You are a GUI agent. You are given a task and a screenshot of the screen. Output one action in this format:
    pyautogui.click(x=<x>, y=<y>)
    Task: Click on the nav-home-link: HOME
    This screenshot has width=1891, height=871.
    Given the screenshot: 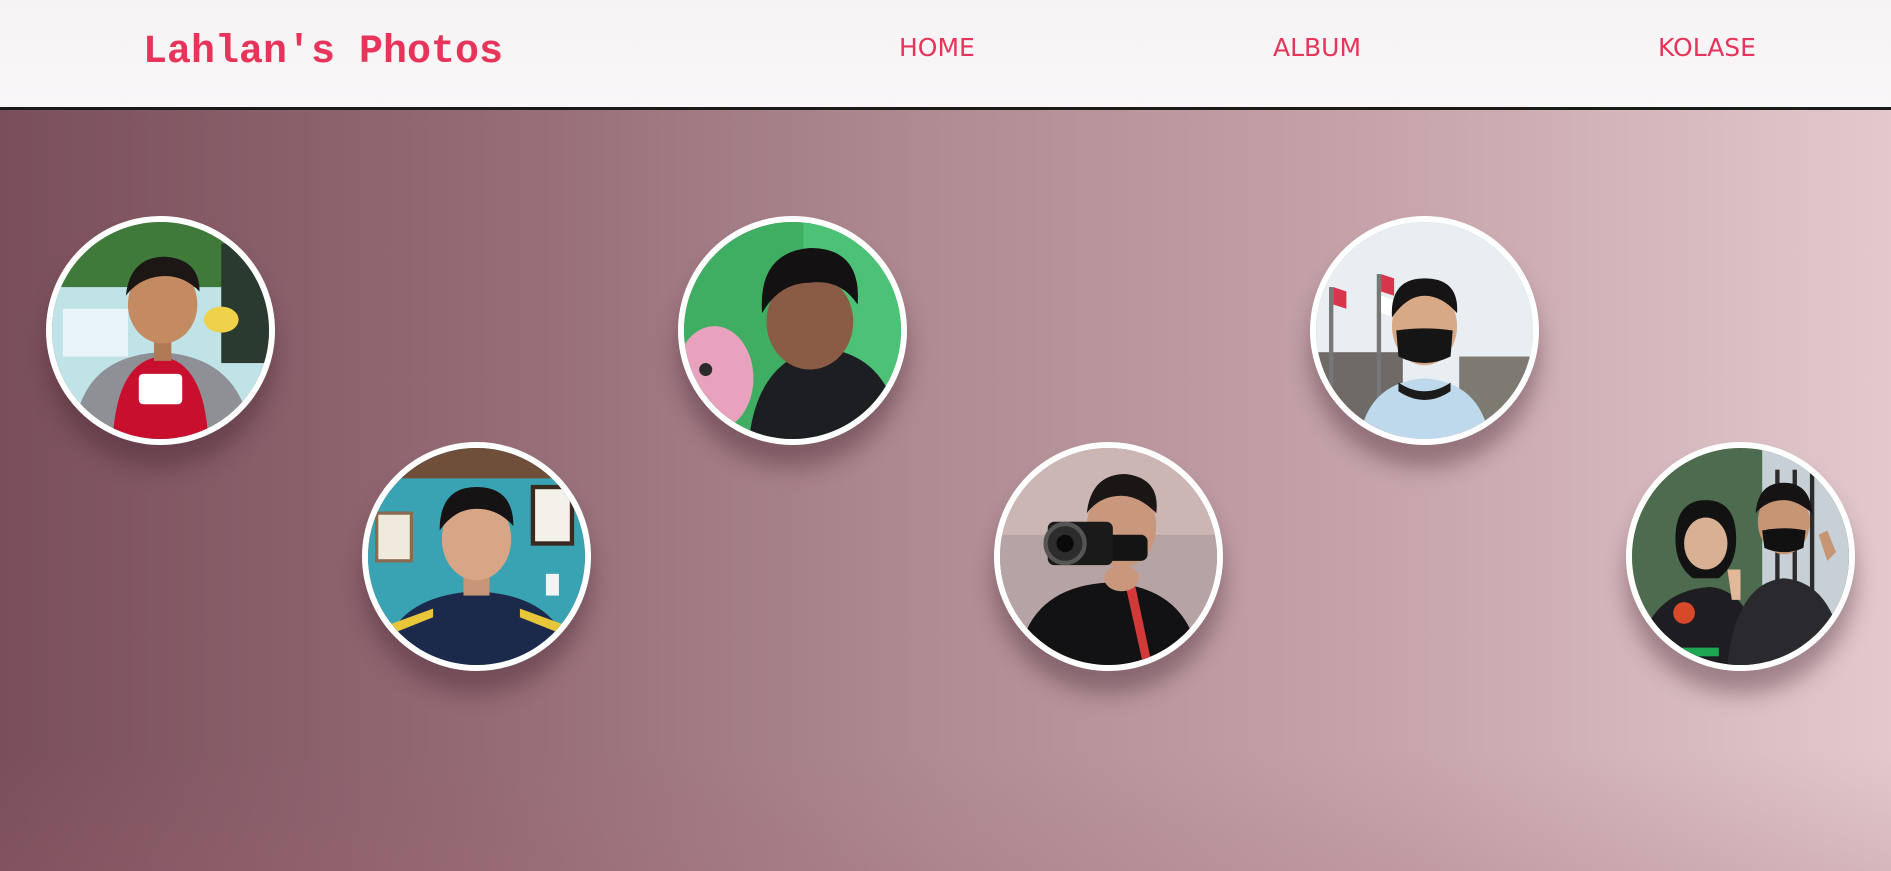 What is the action you would take?
    pyautogui.click(x=937, y=47)
    